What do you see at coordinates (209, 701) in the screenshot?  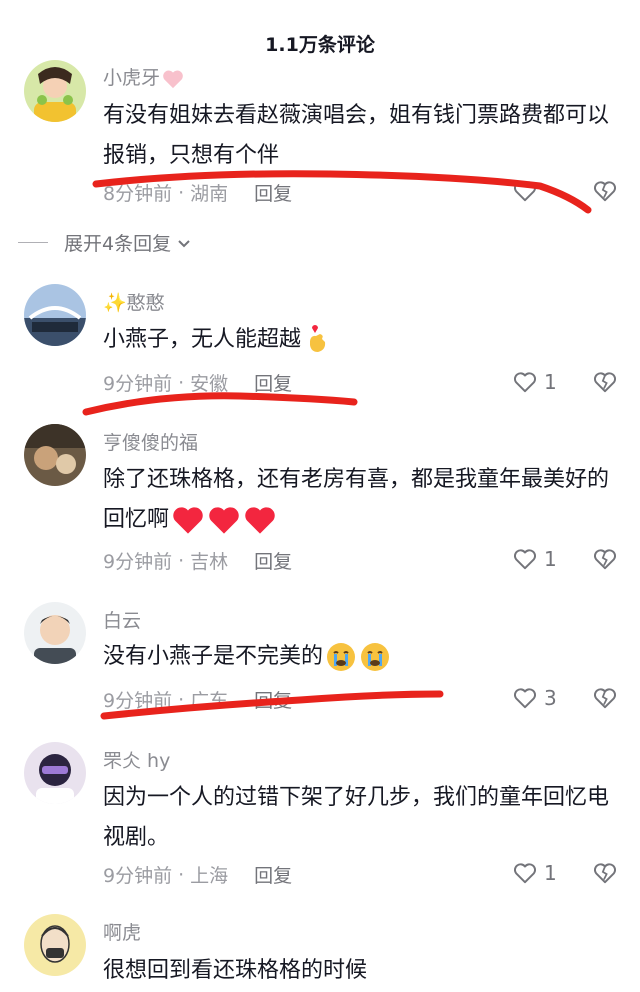 I see `comment-location: 广东` at bounding box center [209, 701].